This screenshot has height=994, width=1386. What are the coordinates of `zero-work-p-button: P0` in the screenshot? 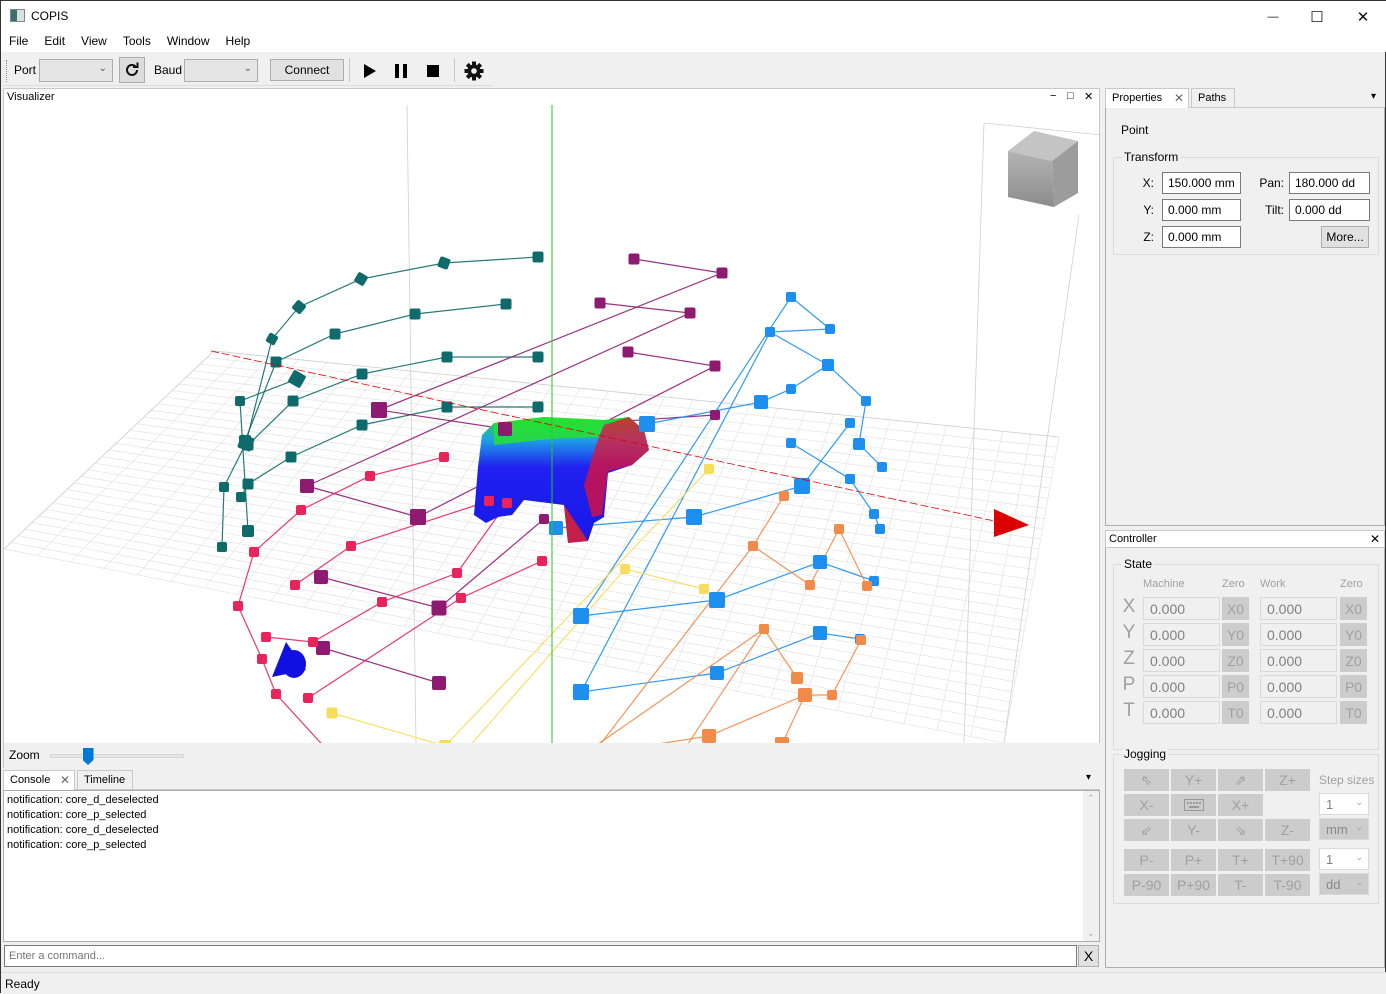 It's located at (1353, 686).